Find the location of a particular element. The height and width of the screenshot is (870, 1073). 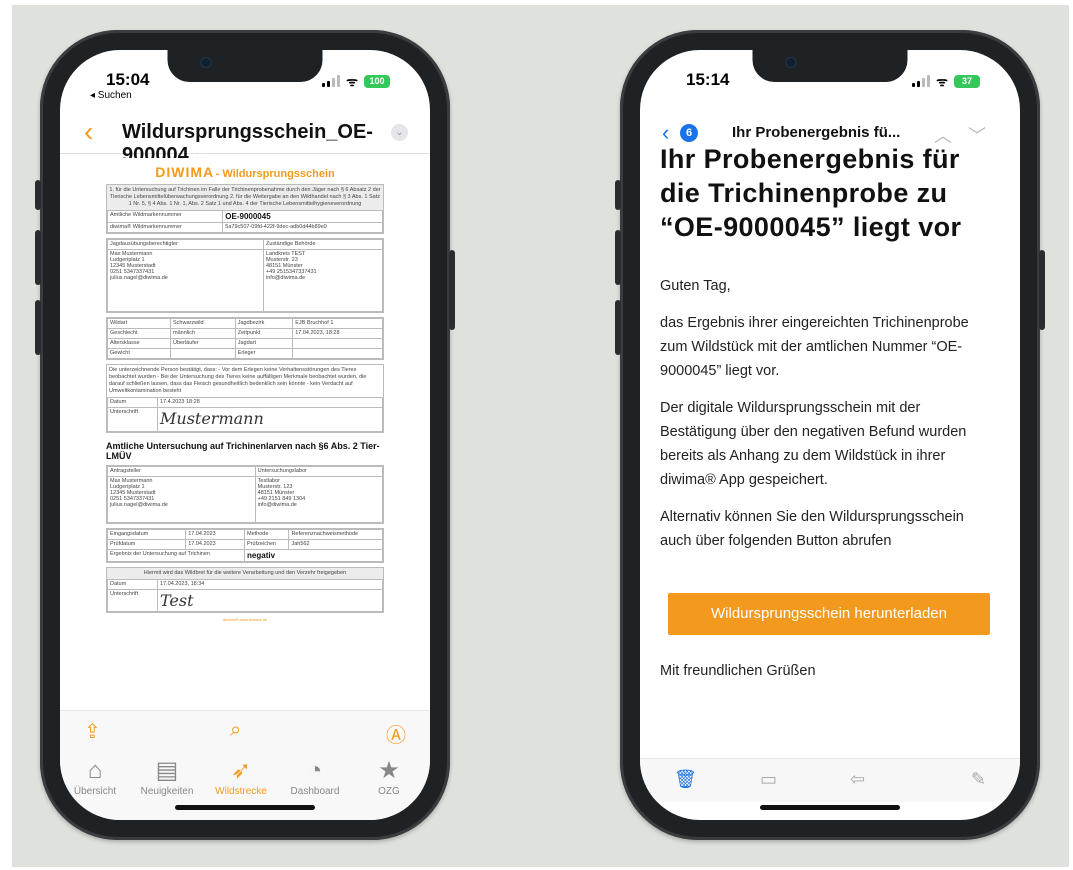

cell: männlich is located at coordinates (203, 333).